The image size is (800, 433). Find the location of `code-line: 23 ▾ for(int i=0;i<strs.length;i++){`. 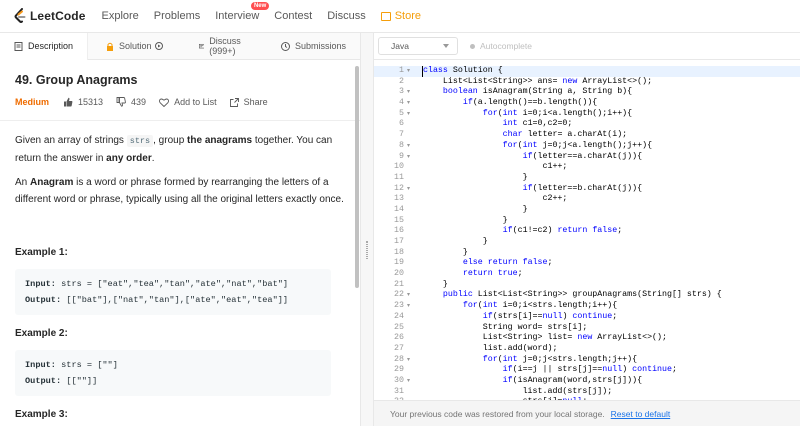

code-line: 23 ▾ for(int i=0;i<strs.length;i++){ is located at coordinates (587, 306).